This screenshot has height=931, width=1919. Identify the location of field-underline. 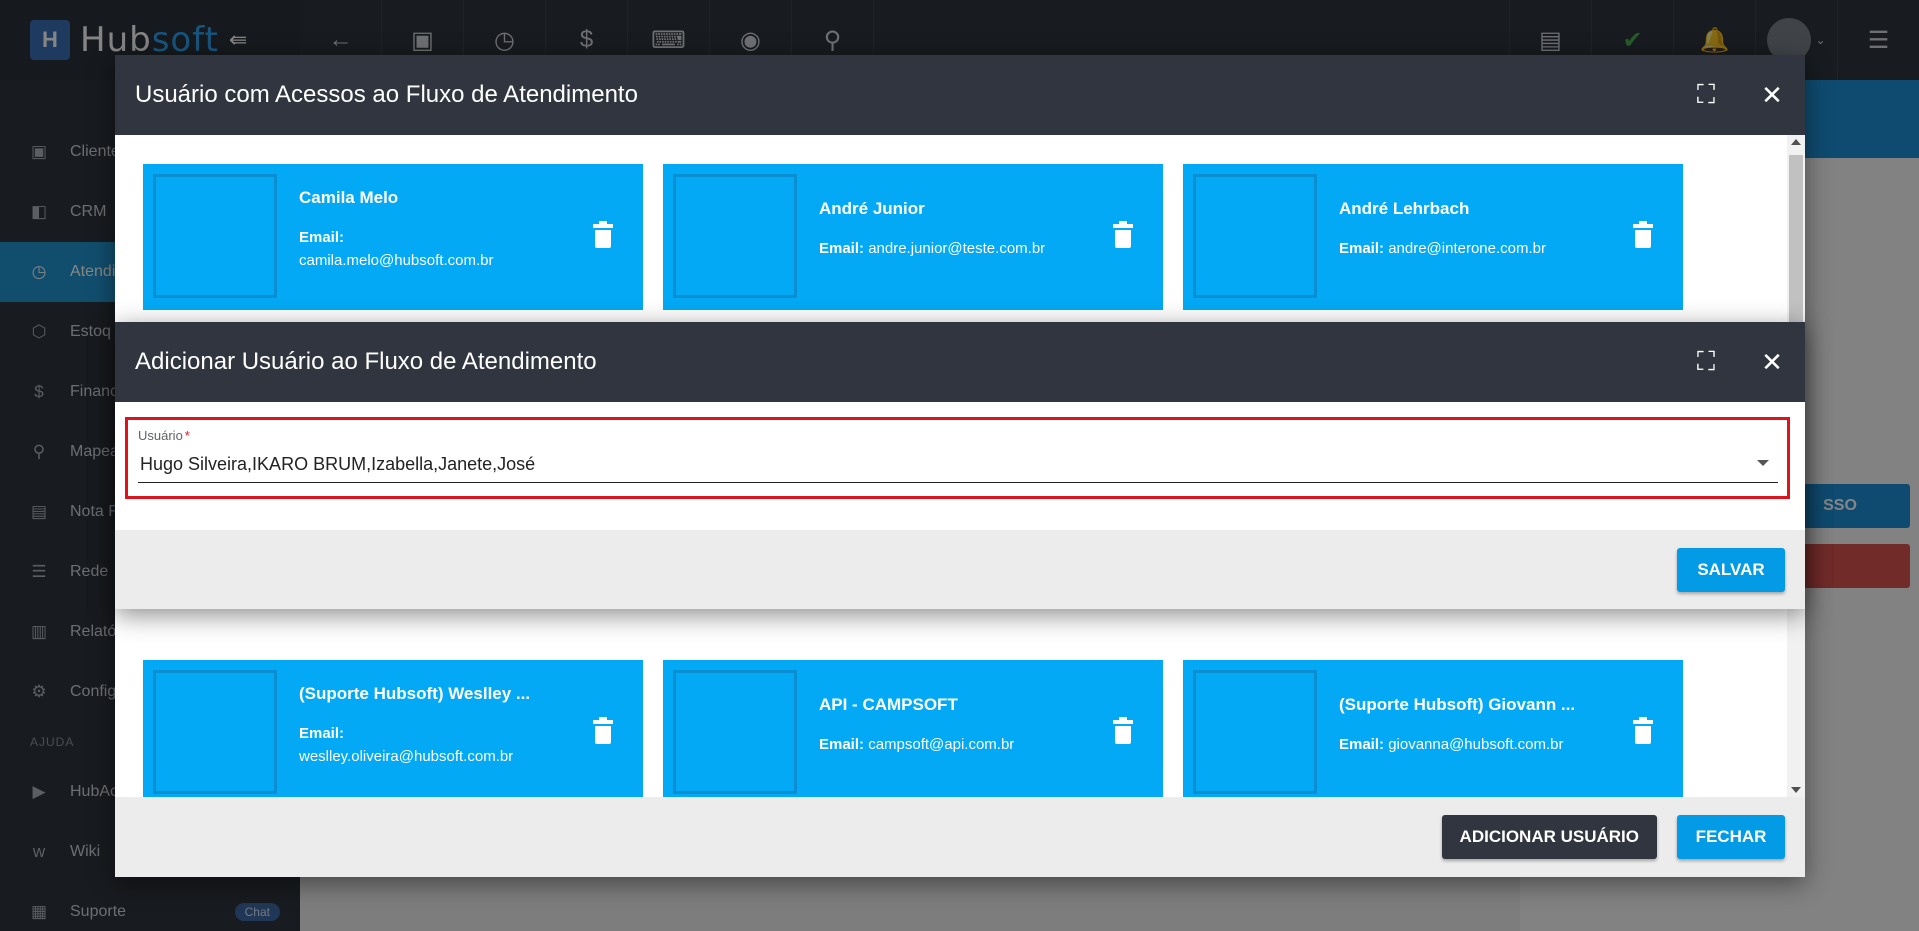
(958, 482).